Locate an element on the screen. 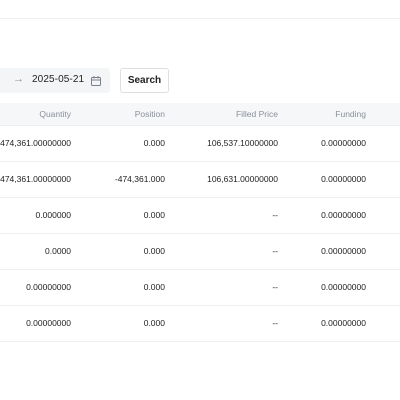 This screenshot has height=400, width=400. cell-position: -474,361.000 is located at coordinates (139, 179).